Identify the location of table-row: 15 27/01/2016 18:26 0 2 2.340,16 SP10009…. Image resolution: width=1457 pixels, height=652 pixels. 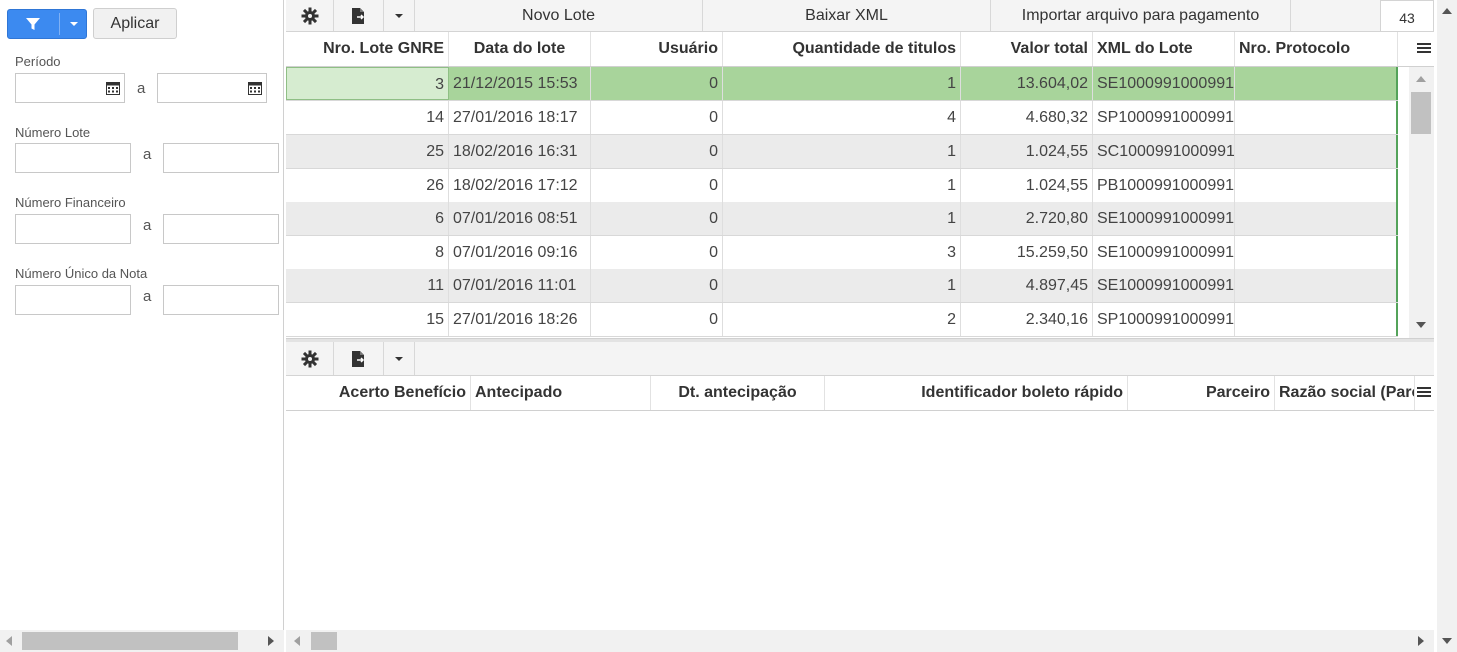
(842, 320).